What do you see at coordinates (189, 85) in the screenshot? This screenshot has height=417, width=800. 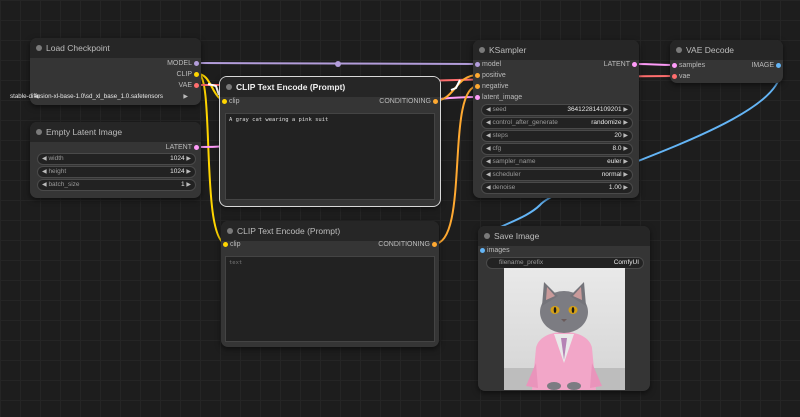 I see `output-vae: VAE` at bounding box center [189, 85].